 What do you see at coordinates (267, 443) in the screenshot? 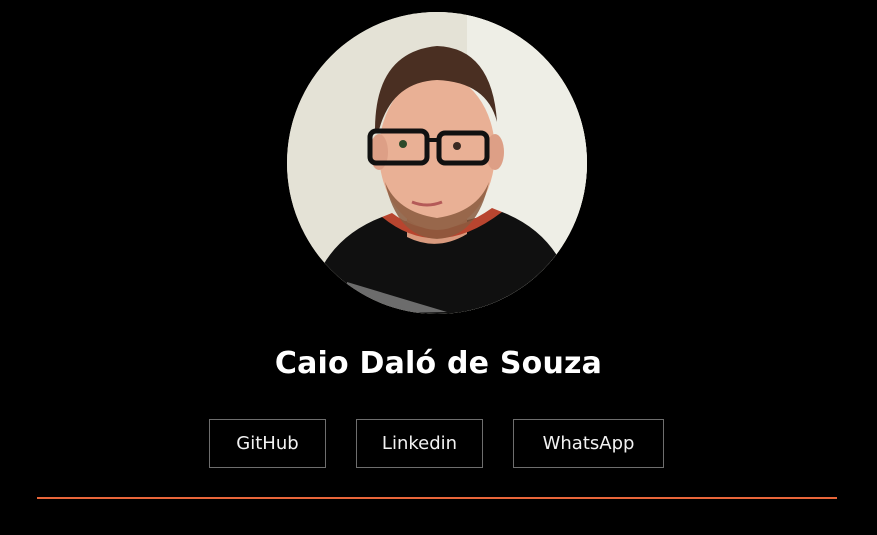
I see `github-button: GitHub` at bounding box center [267, 443].